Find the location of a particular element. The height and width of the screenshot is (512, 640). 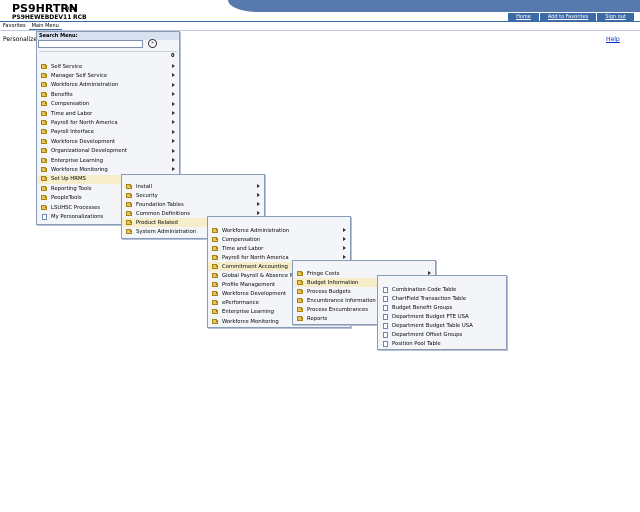

menu-separator is located at coordinates (108, 51).